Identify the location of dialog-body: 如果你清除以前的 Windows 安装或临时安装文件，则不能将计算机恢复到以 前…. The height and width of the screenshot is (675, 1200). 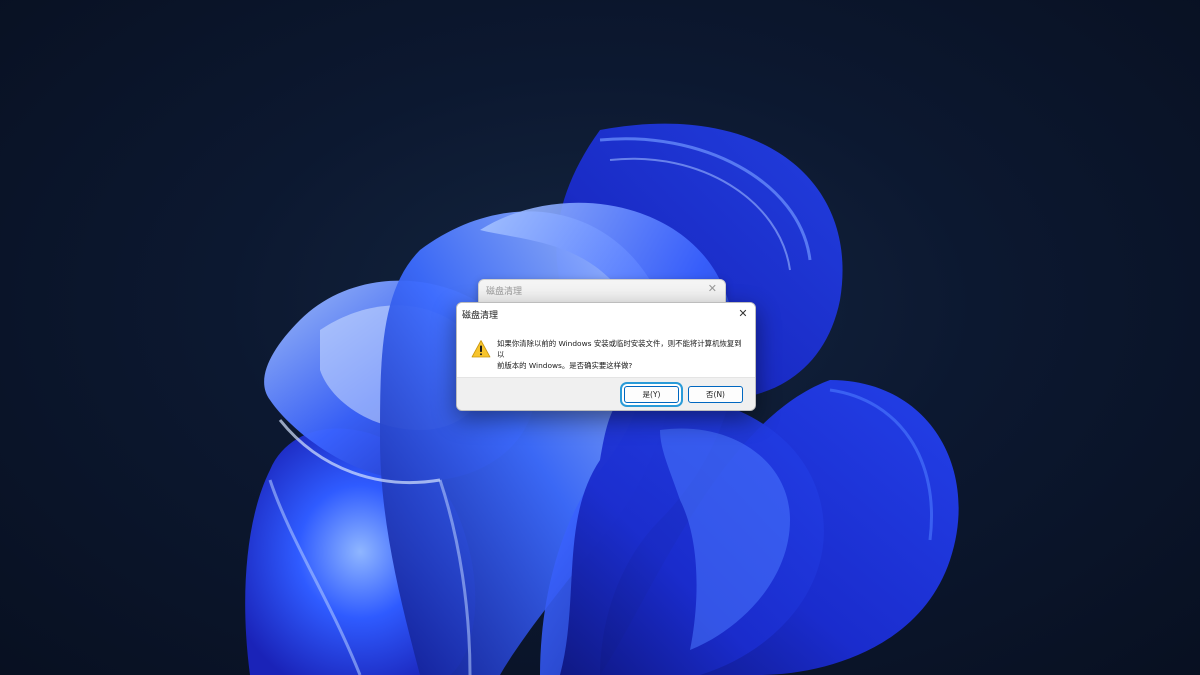
(606, 351).